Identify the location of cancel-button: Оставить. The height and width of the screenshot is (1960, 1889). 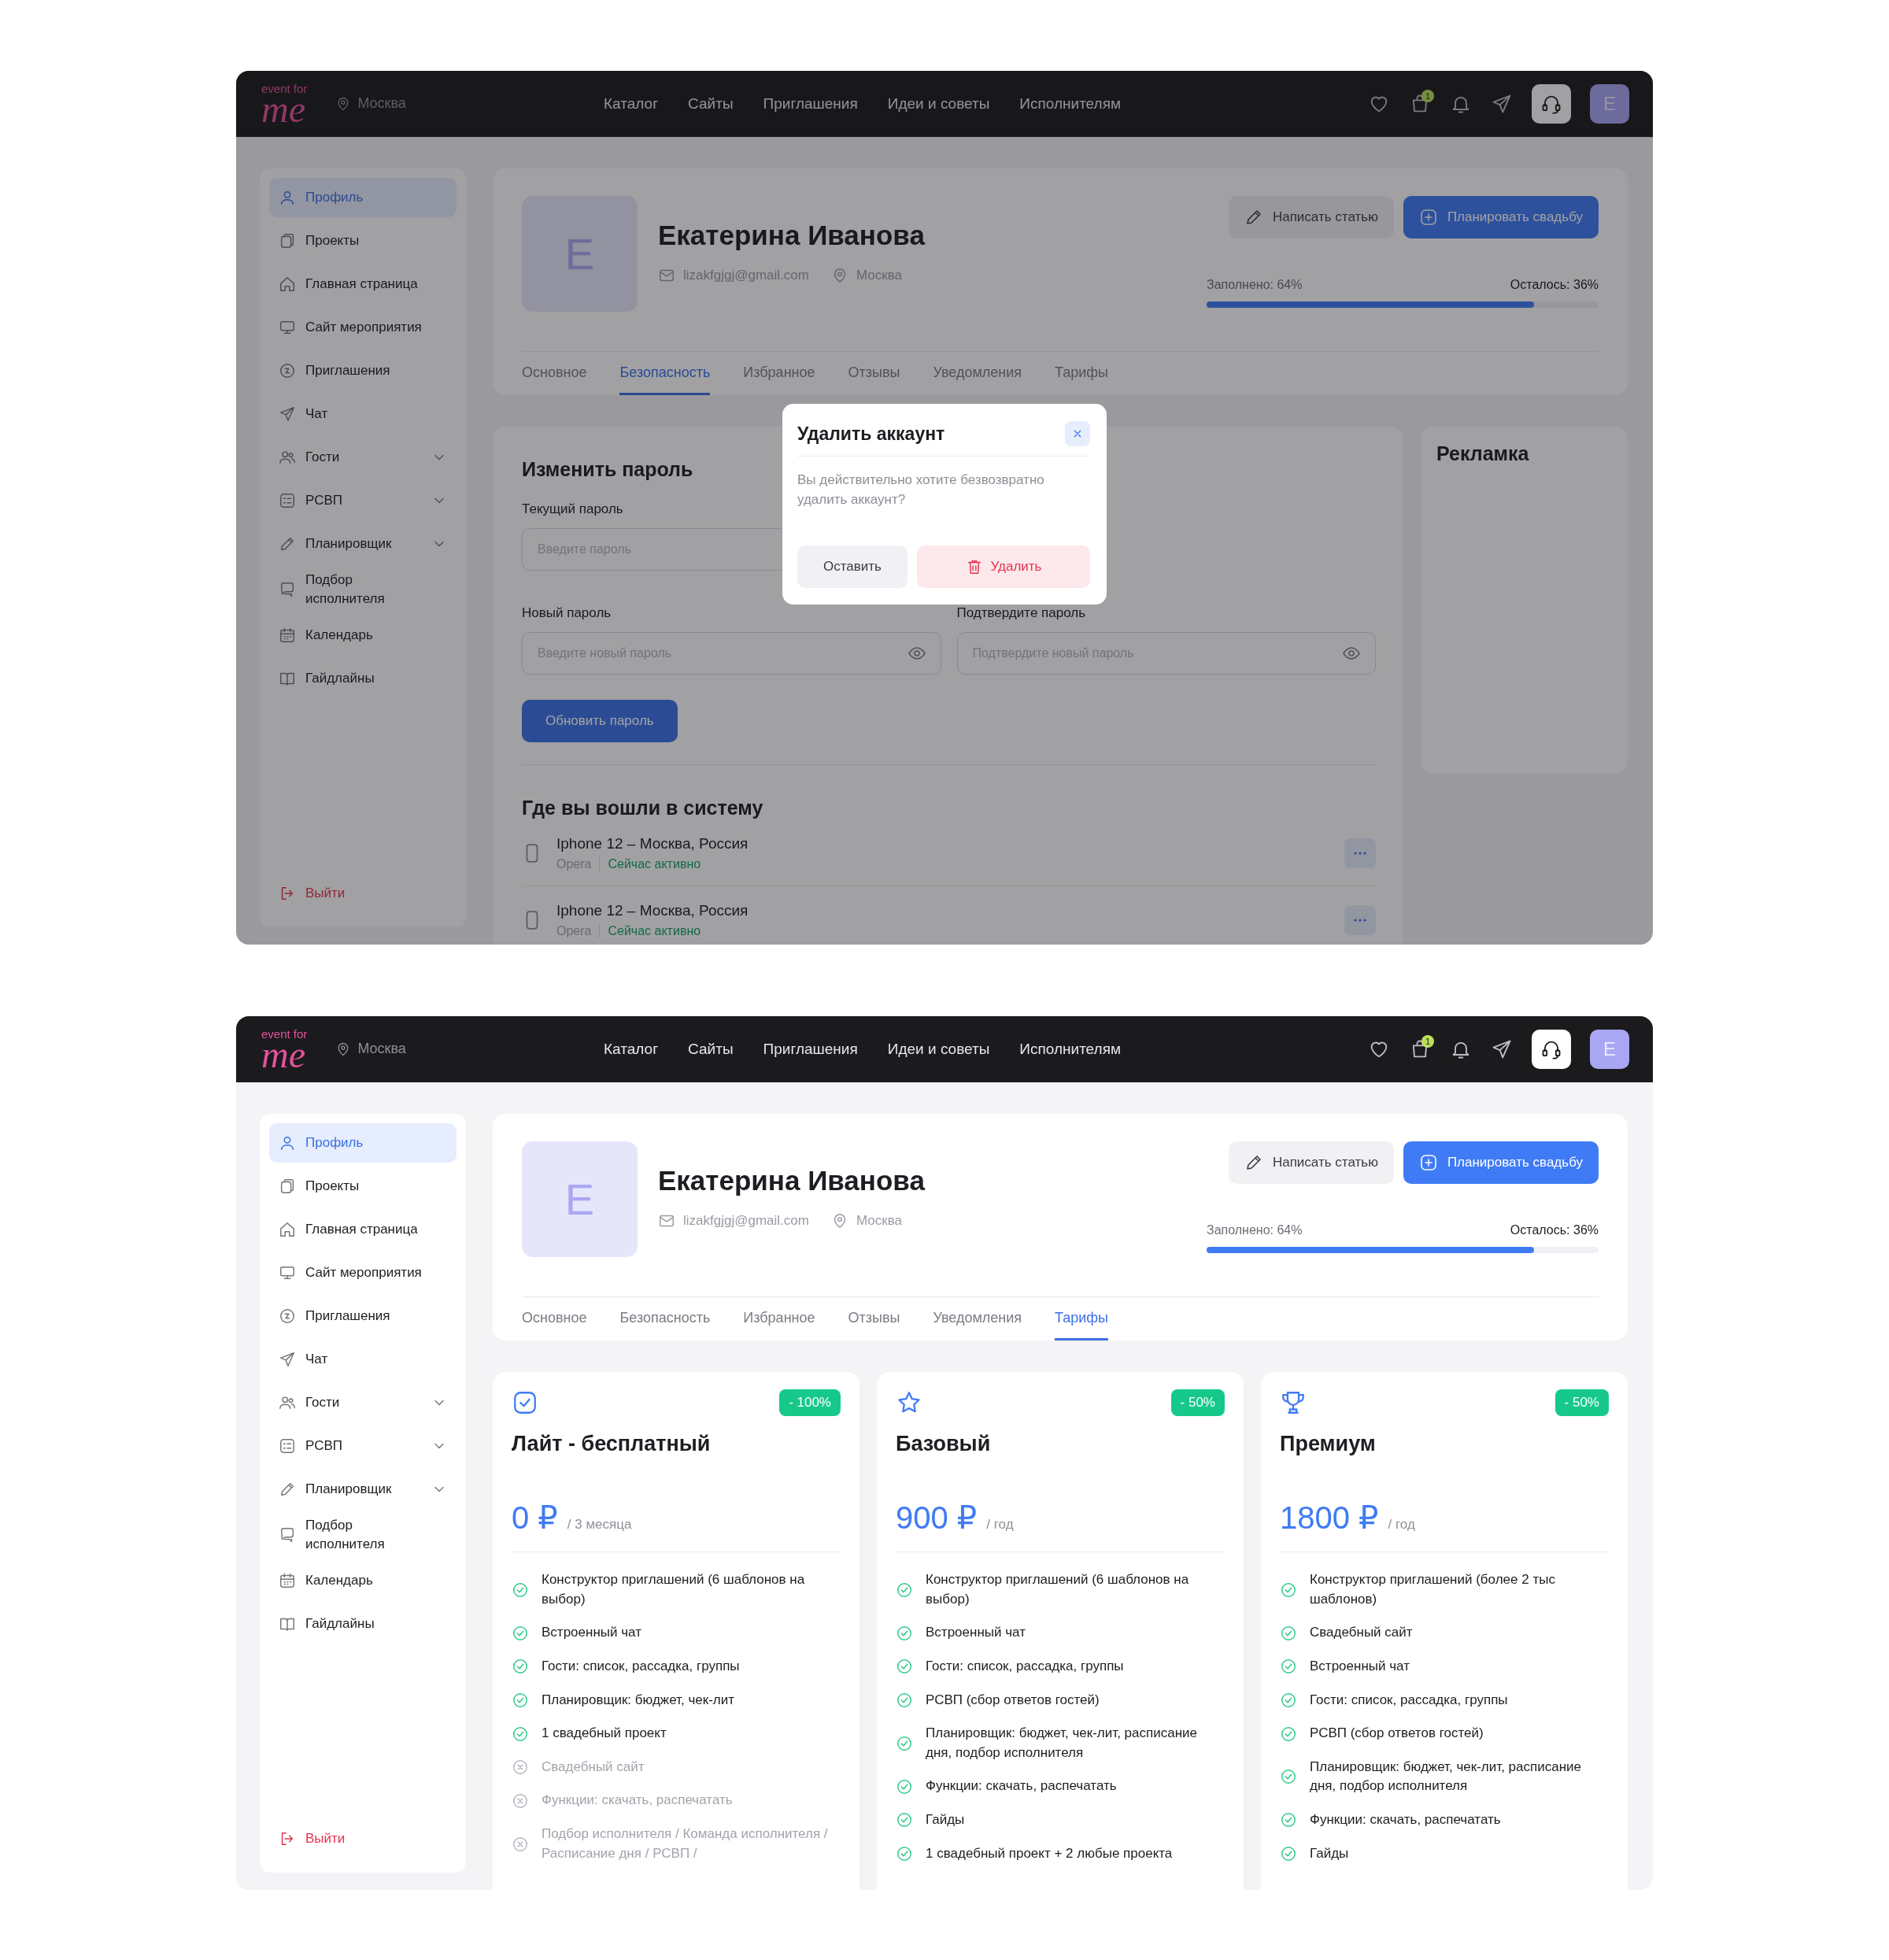
(852, 567).